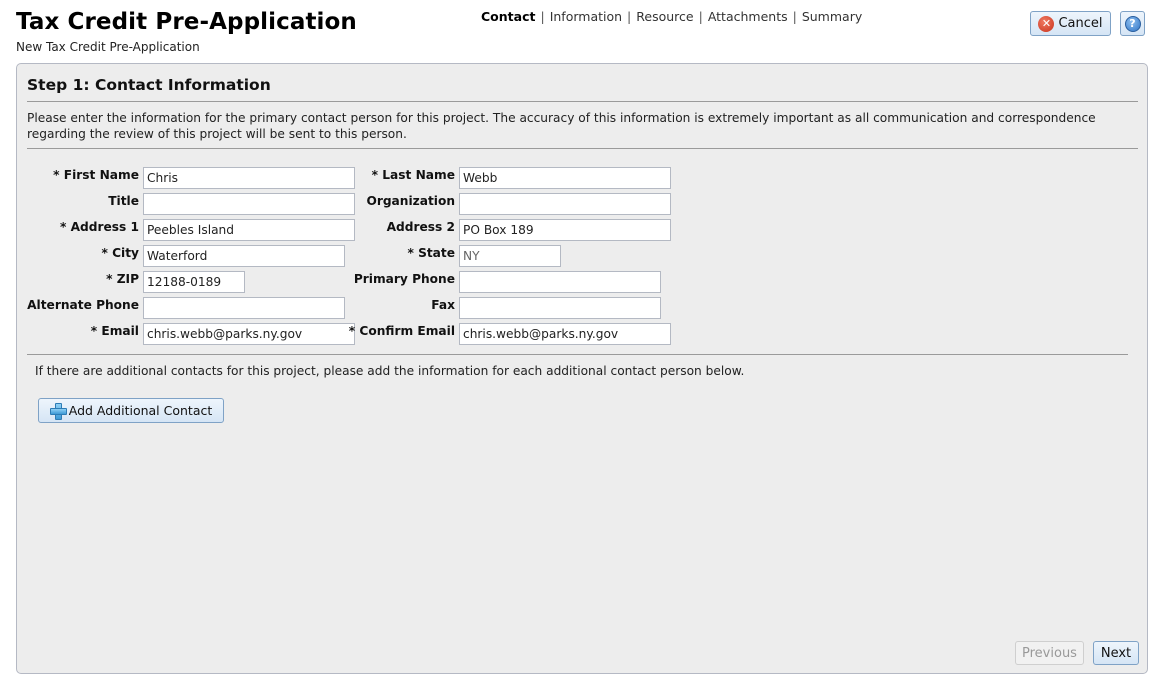 Image resolution: width=1163 pixels, height=690 pixels. I want to click on alternate-phone-input, so click(244, 308).